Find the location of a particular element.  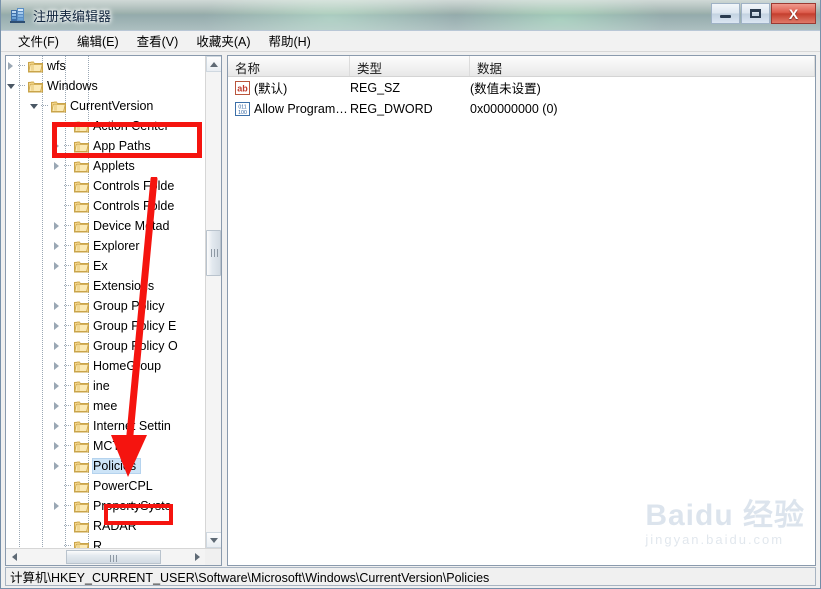

tree-item-radar: RADAR is located at coordinates (113, 526).